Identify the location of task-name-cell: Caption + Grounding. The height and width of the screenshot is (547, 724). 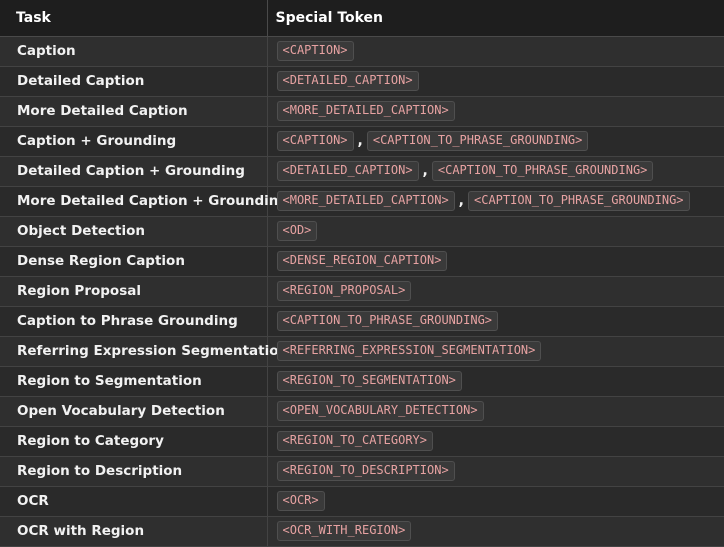
(133, 141).